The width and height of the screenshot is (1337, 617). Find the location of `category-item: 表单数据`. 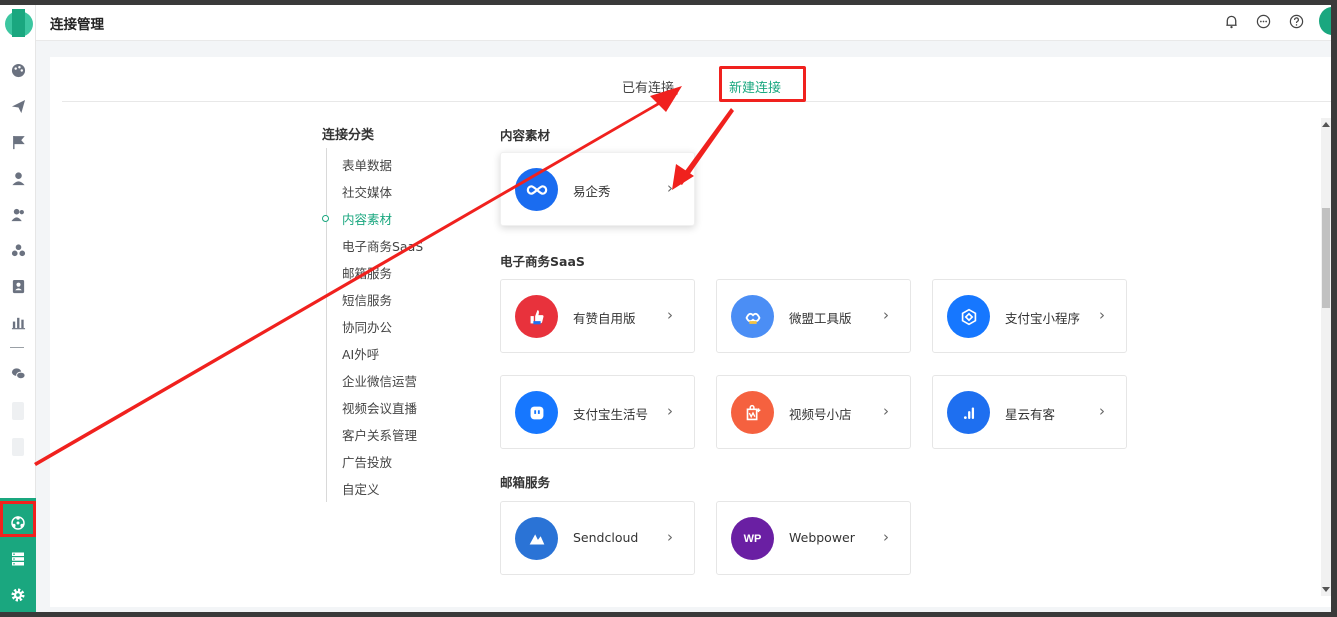

category-item: 表单数据 is located at coordinates (382, 168).